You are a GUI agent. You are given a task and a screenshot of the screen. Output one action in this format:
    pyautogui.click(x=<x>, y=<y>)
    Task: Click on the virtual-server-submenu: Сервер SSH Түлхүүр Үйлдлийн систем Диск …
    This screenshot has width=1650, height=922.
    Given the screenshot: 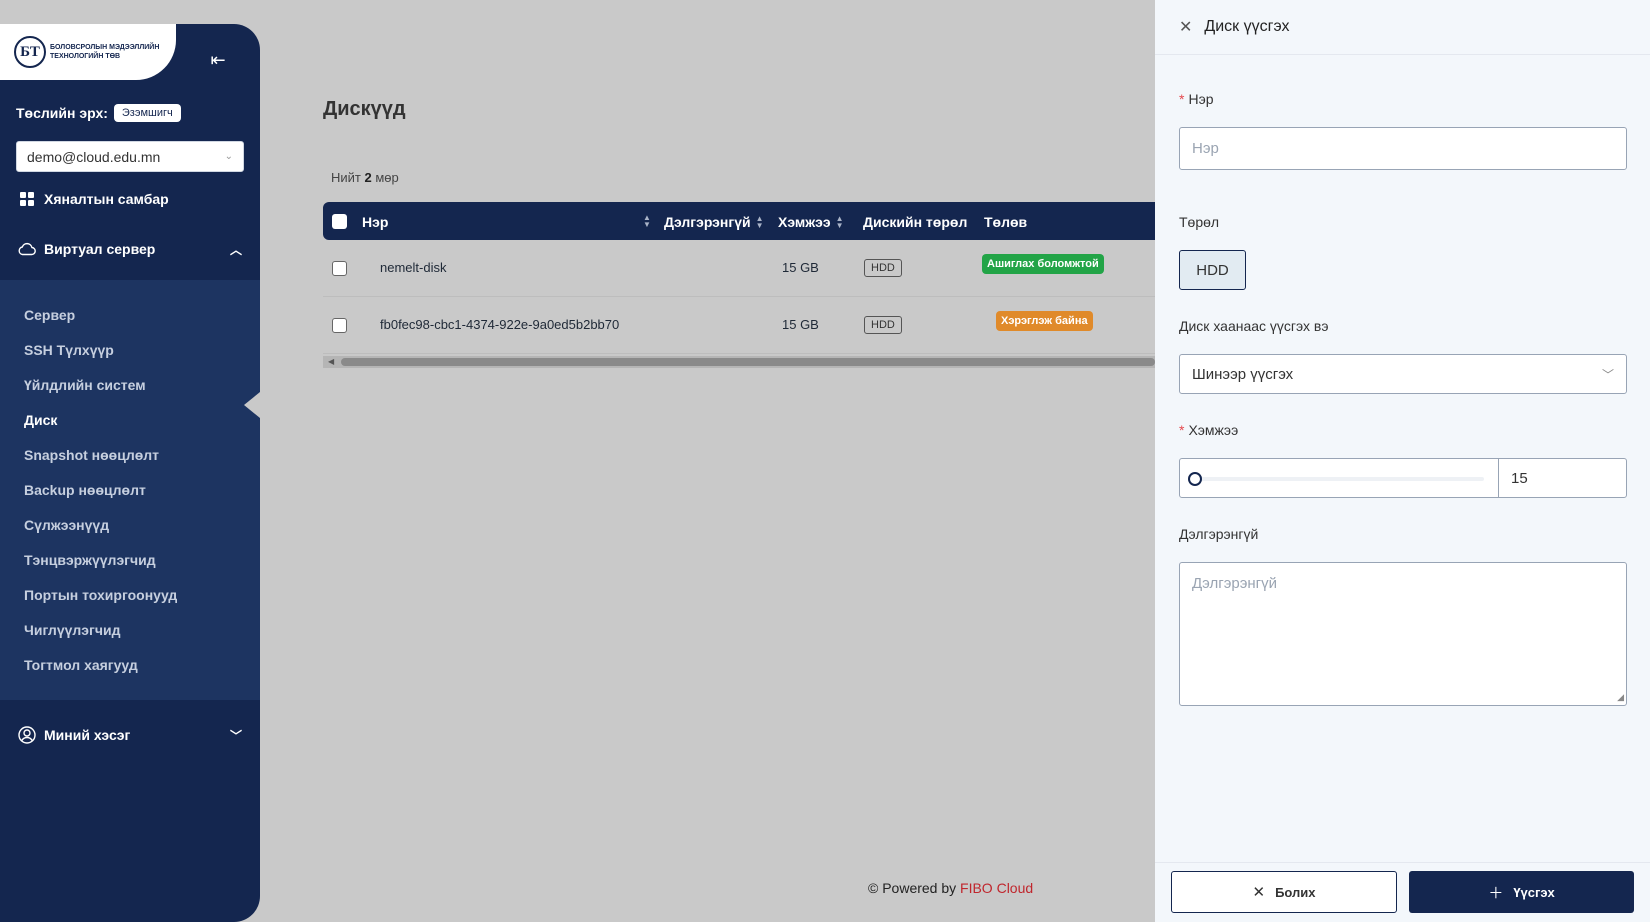 What is the action you would take?
    pyautogui.click(x=130, y=490)
    